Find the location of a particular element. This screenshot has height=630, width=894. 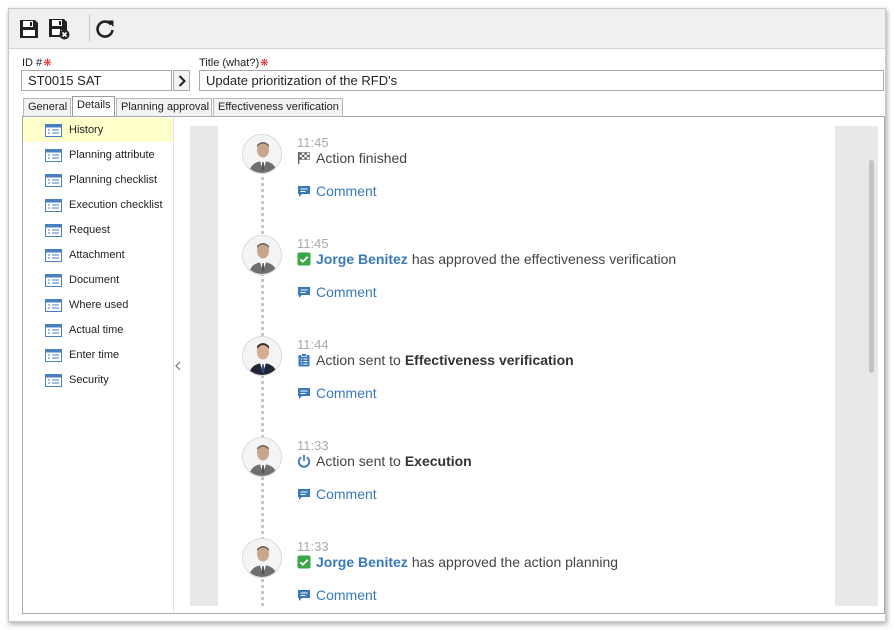

refresh-button is located at coordinates (105, 29).